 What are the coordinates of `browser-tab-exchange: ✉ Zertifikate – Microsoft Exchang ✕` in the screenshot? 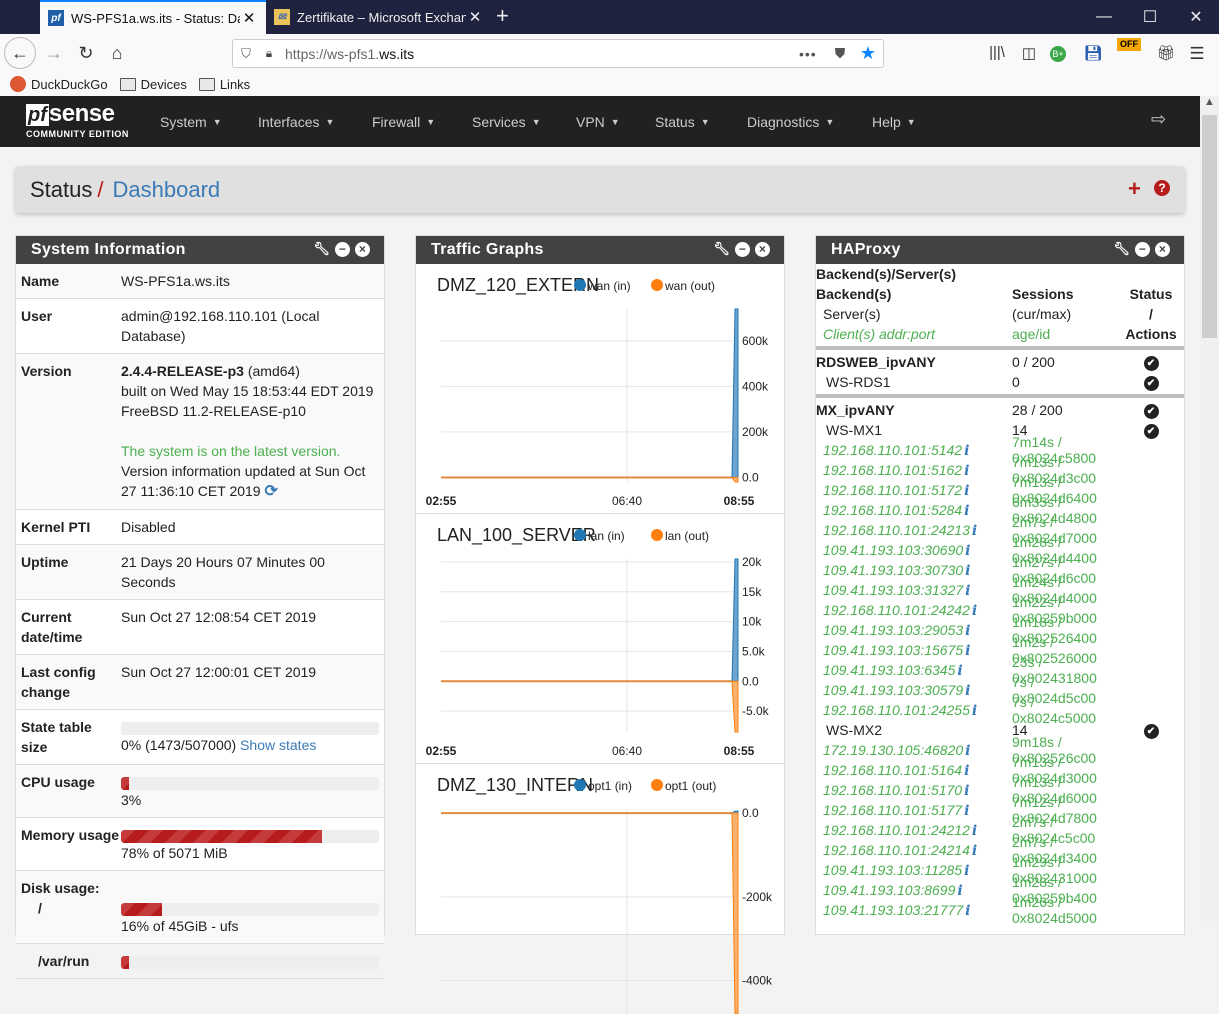 It's located at (379, 17).